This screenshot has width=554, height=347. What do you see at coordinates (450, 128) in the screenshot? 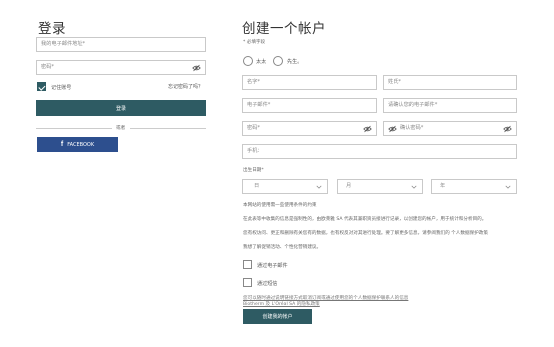
I see `confirm-password-field: 确认密码*` at bounding box center [450, 128].